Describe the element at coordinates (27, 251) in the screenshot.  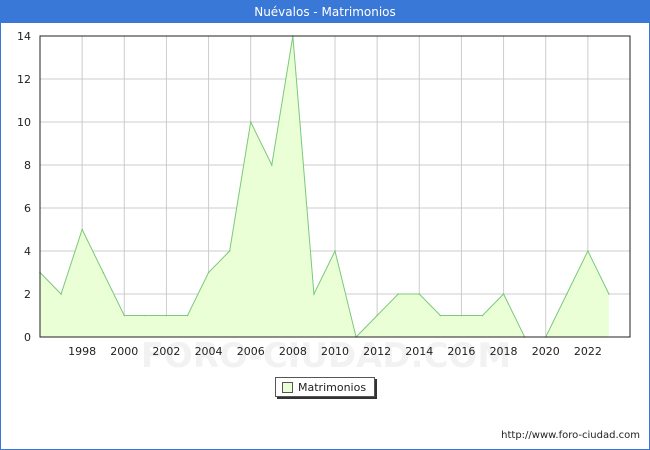
I see `y-tick-label: 4` at that location.